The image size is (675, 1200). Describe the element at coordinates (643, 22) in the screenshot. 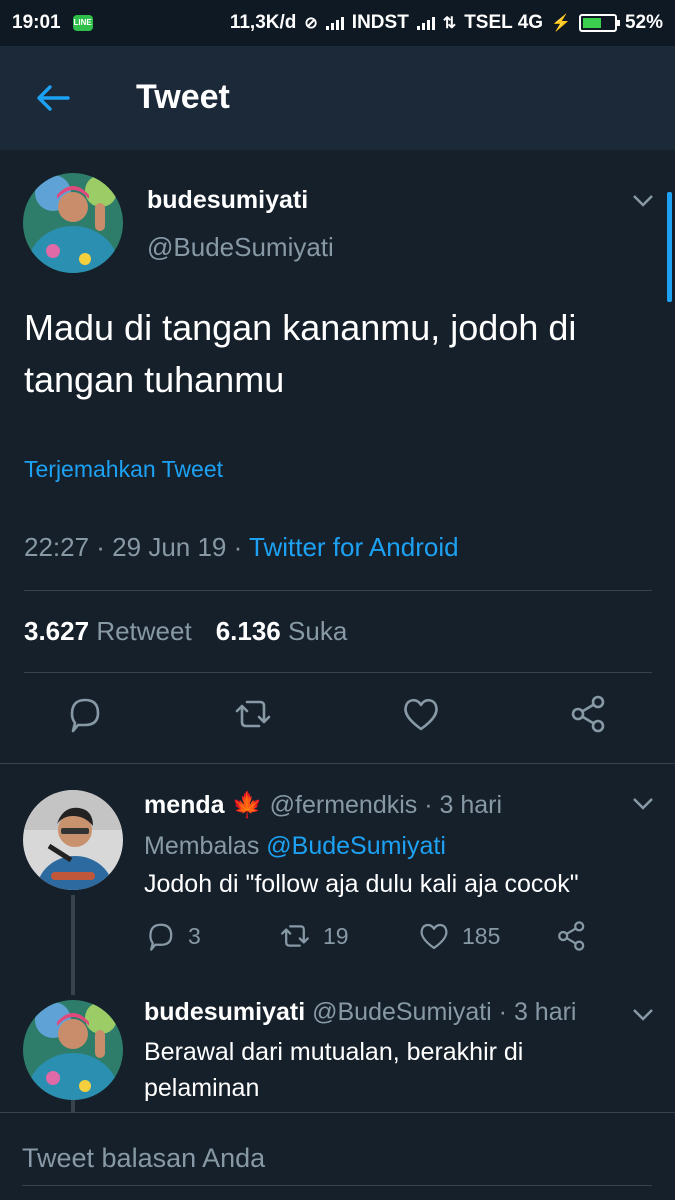

I see `battery-percent: 52%` at that location.